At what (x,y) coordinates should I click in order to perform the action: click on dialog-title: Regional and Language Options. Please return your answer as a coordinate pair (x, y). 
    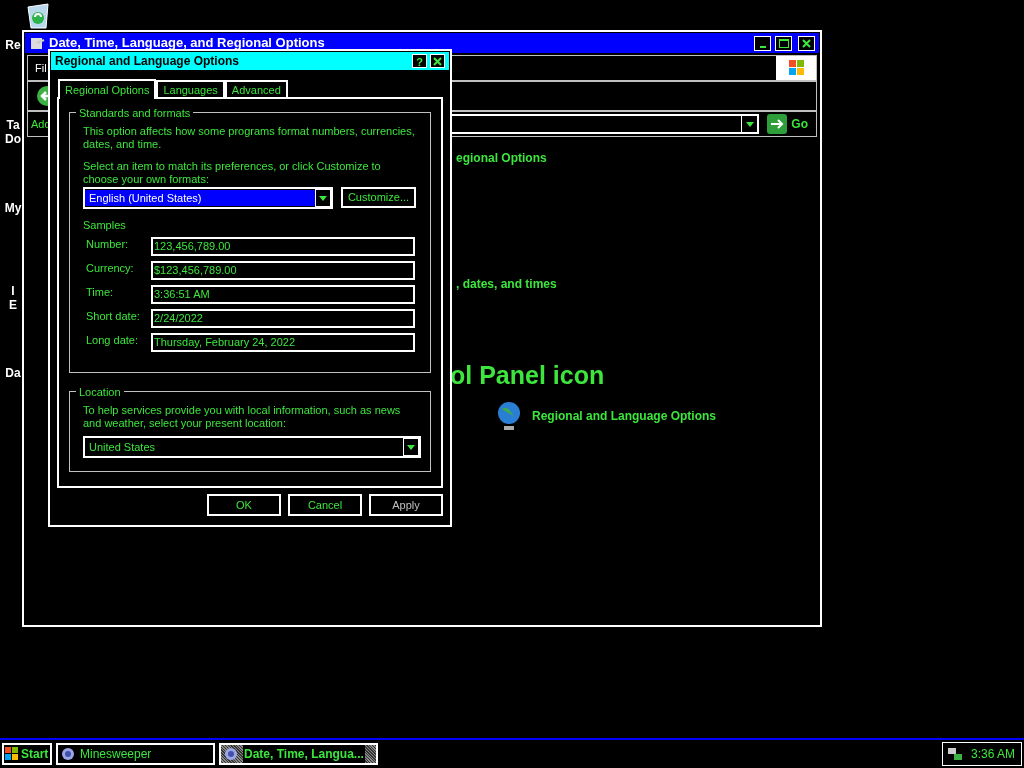
    Looking at the image, I should click on (147, 61).